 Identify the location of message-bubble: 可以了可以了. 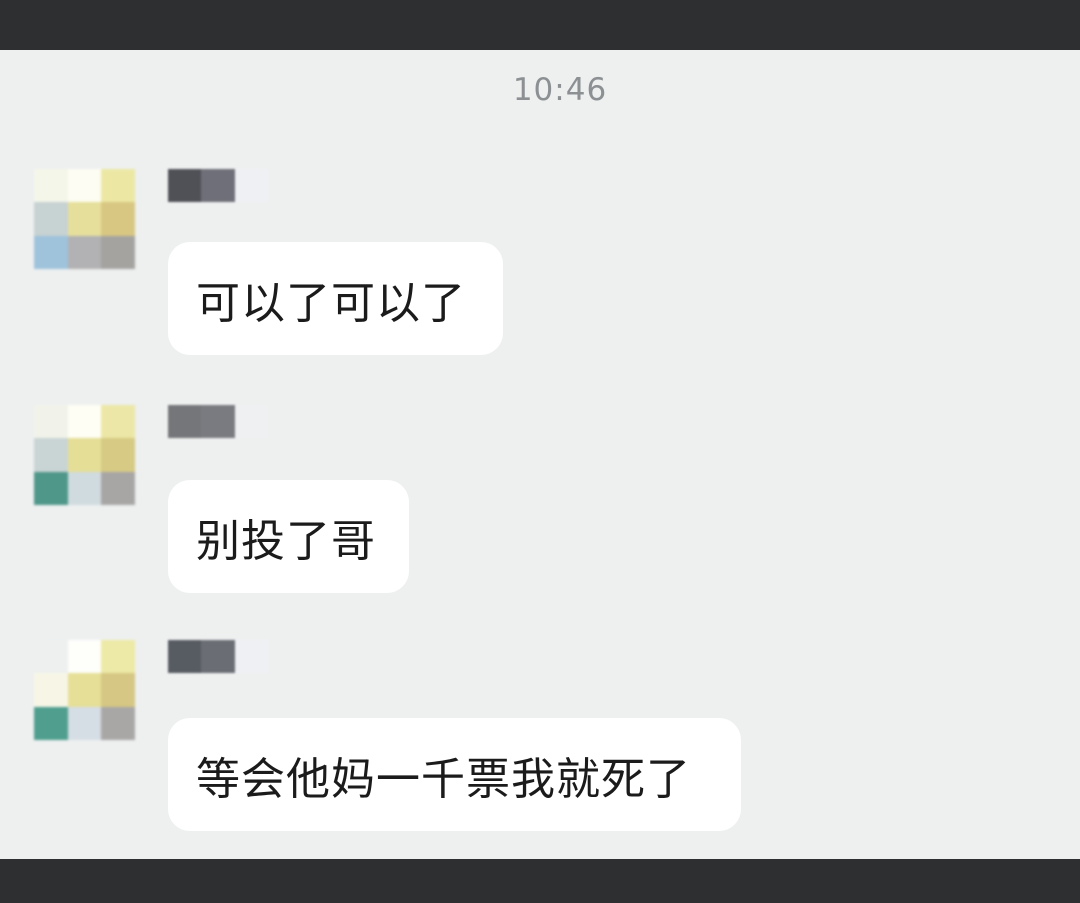
(335, 298).